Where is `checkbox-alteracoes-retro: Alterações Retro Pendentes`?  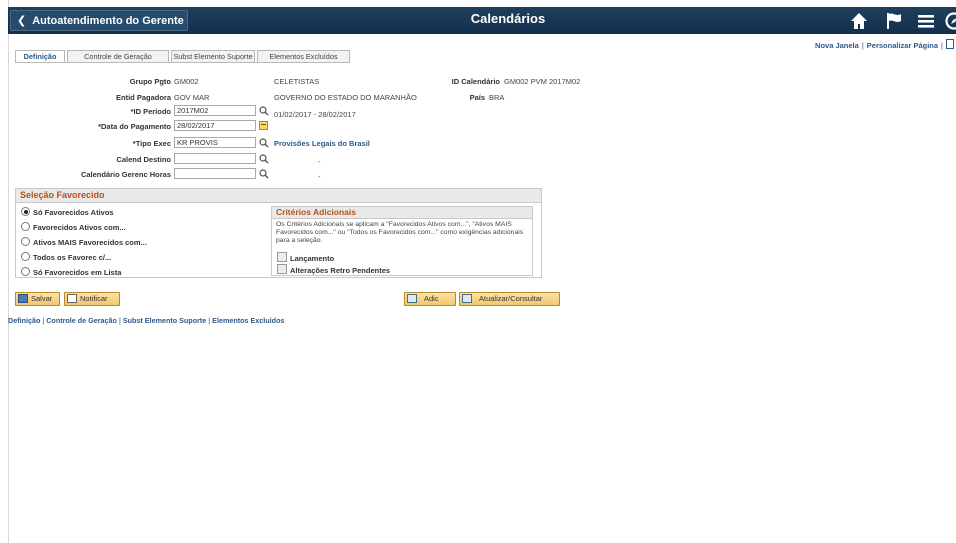
checkbox-alteracoes-retro: Alterações Retro Pendentes is located at coordinates (333, 269).